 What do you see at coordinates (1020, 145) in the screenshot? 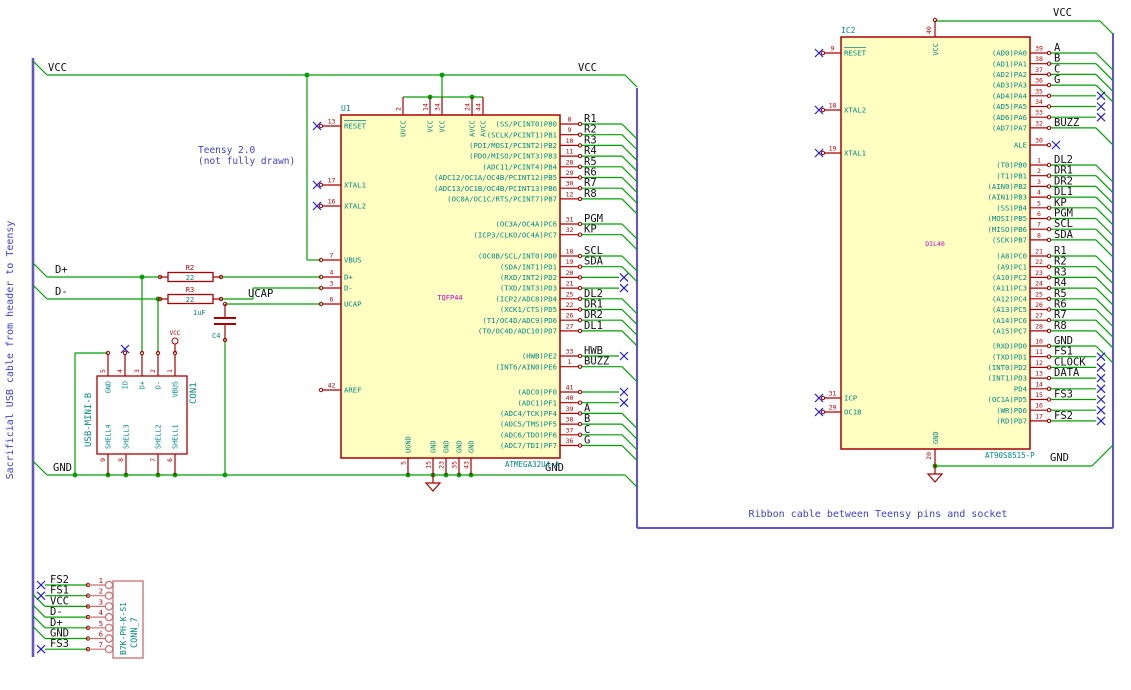
I see `pin-name: ALE` at bounding box center [1020, 145].